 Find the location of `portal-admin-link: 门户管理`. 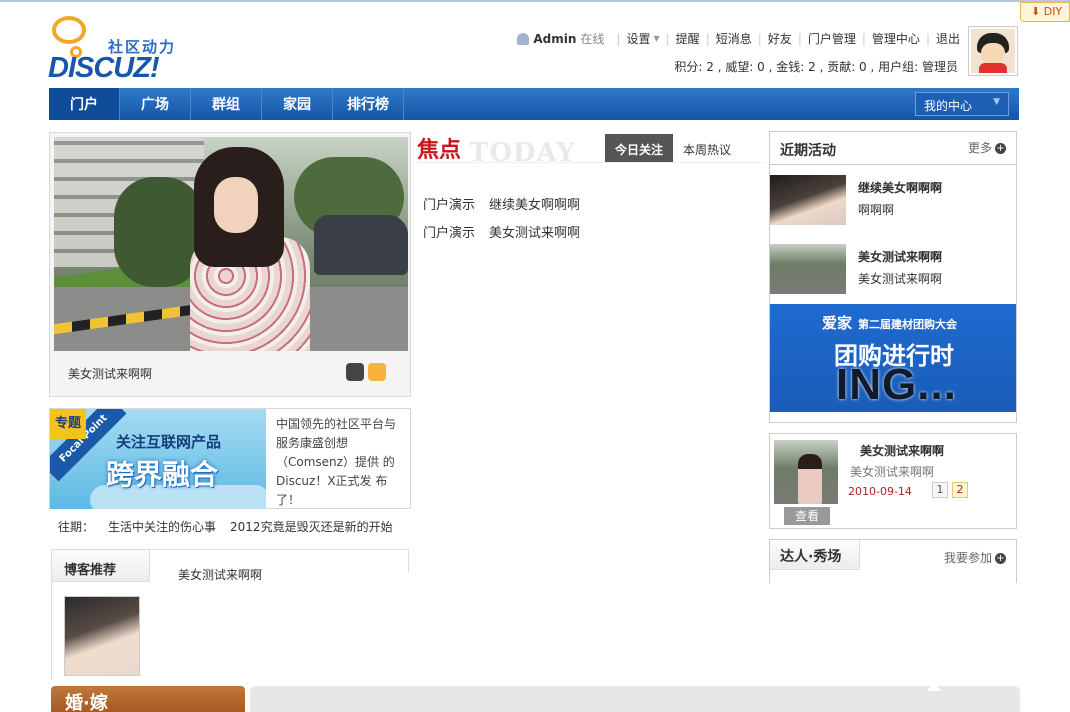

portal-admin-link: 门户管理 is located at coordinates (832, 38).